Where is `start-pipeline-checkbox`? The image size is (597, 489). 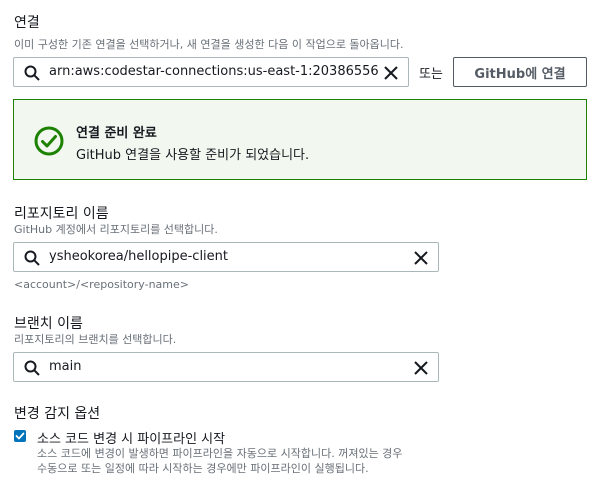 start-pipeline-checkbox is located at coordinates (20, 436).